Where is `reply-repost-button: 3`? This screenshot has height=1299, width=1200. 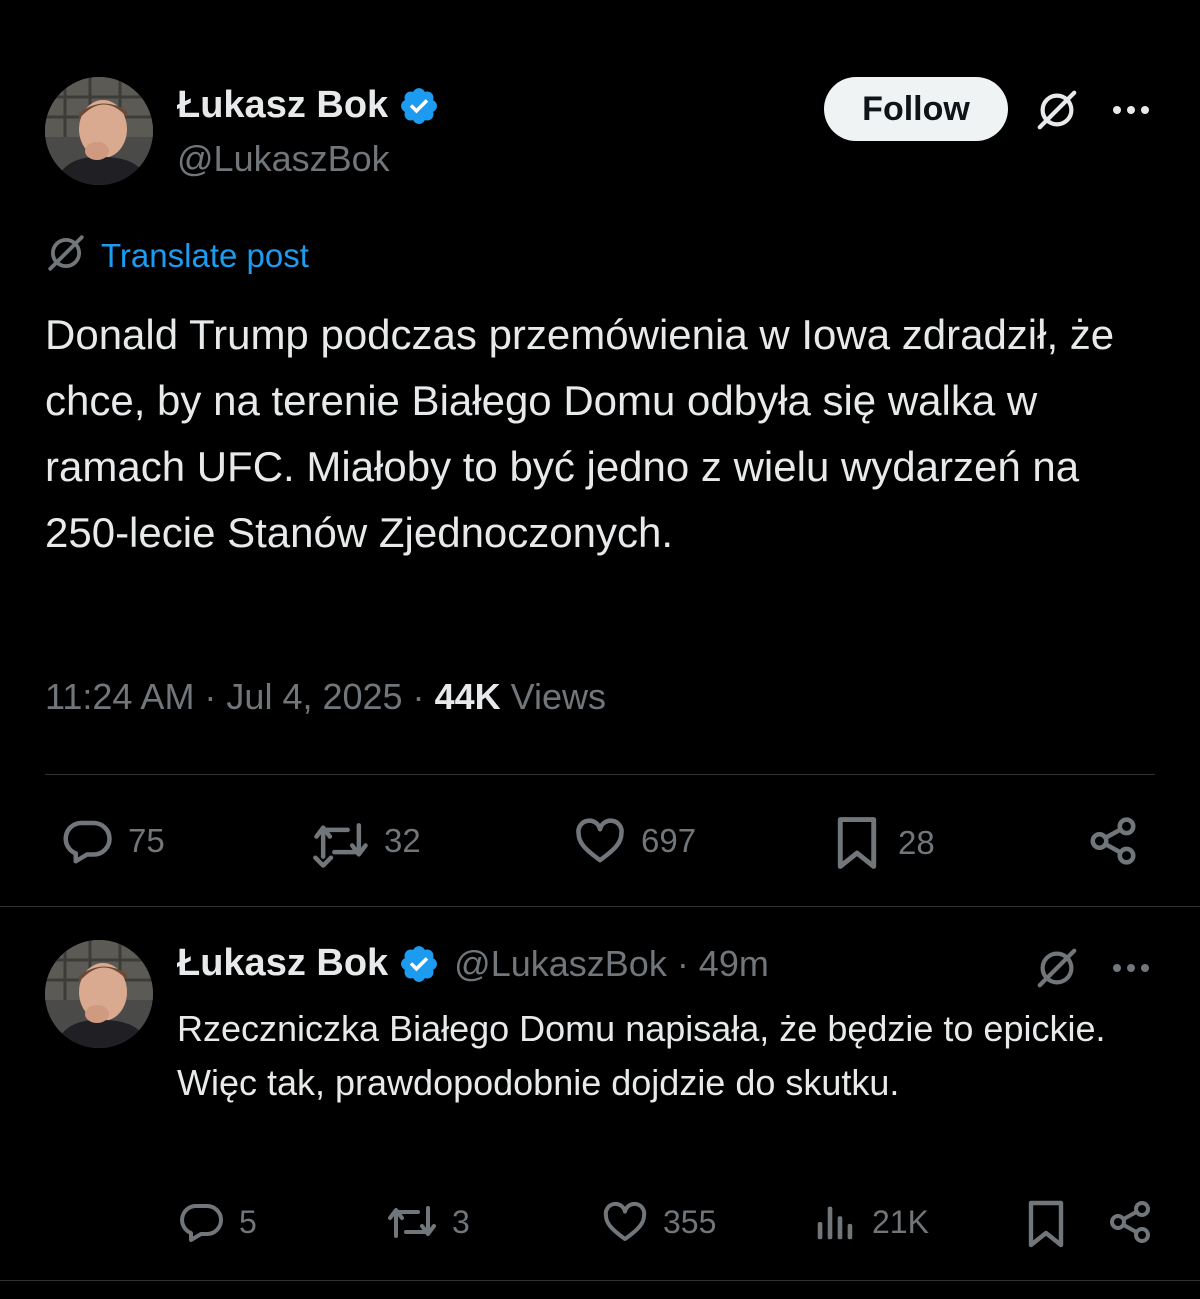
reply-repost-button: 3 is located at coordinates (428, 1222).